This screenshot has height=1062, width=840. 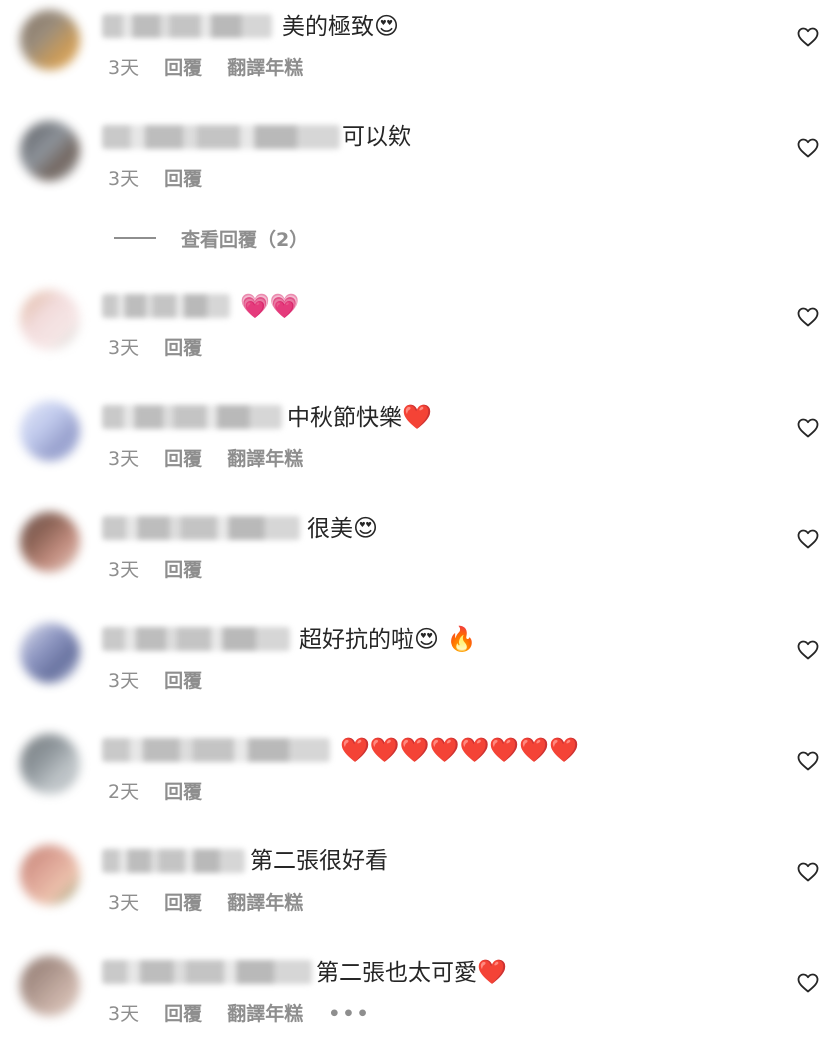 I want to click on comment-text: 超好抗的啦😍 🔥, so click(x=388, y=639).